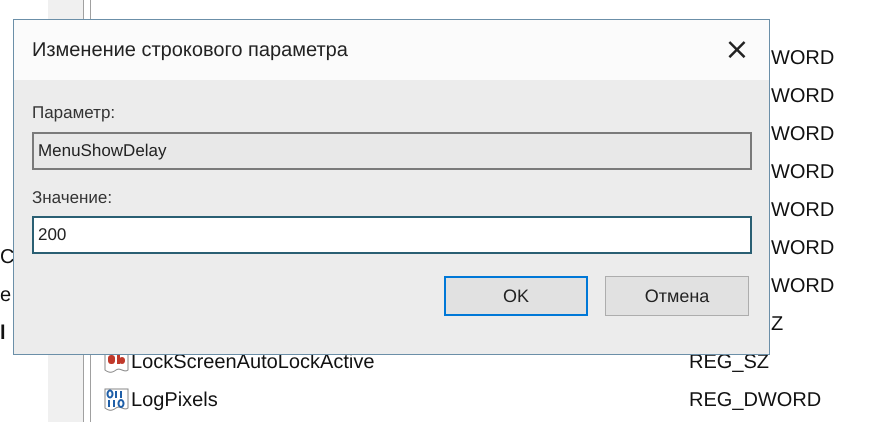 This screenshot has width=872, height=422. What do you see at coordinates (516, 296) in the screenshot?
I see `ok-button: OK` at bounding box center [516, 296].